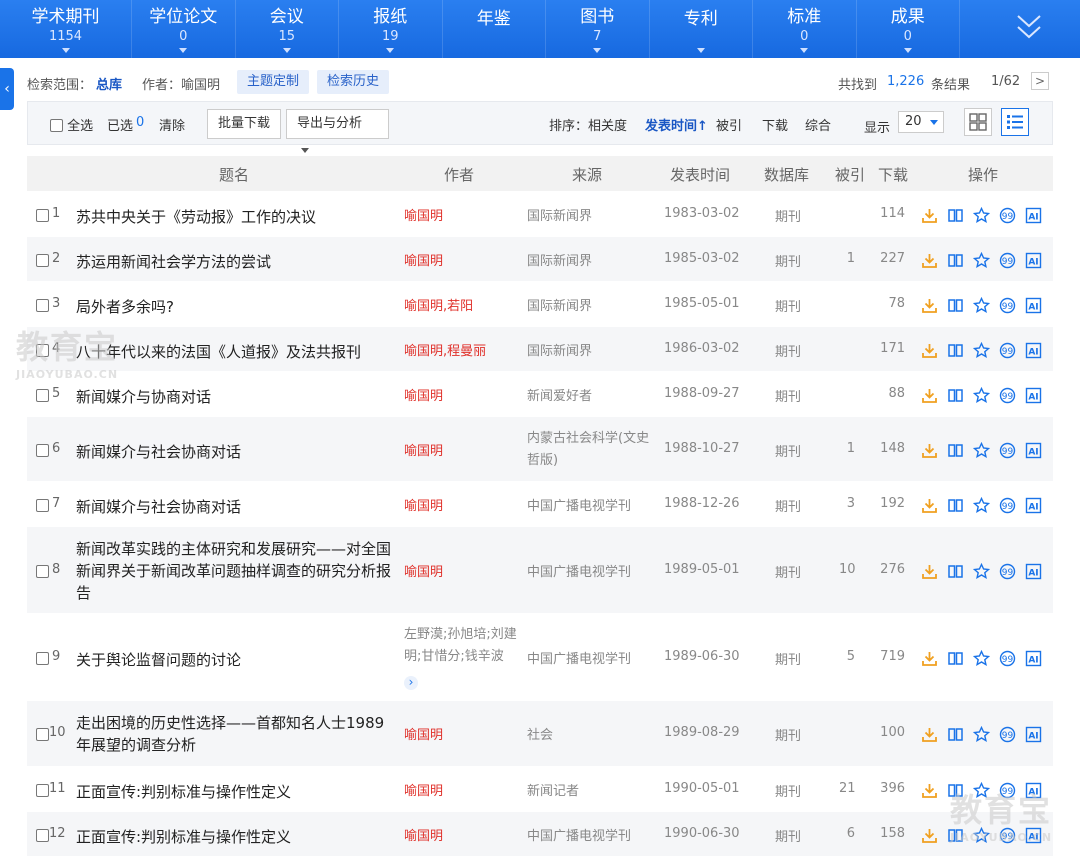  I want to click on list-view-button, so click(1015, 122).